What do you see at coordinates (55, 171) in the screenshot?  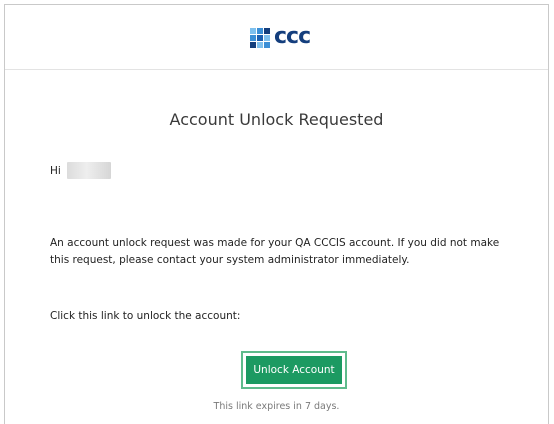 I see `greeting-text: Hi` at bounding box center [55, 171].